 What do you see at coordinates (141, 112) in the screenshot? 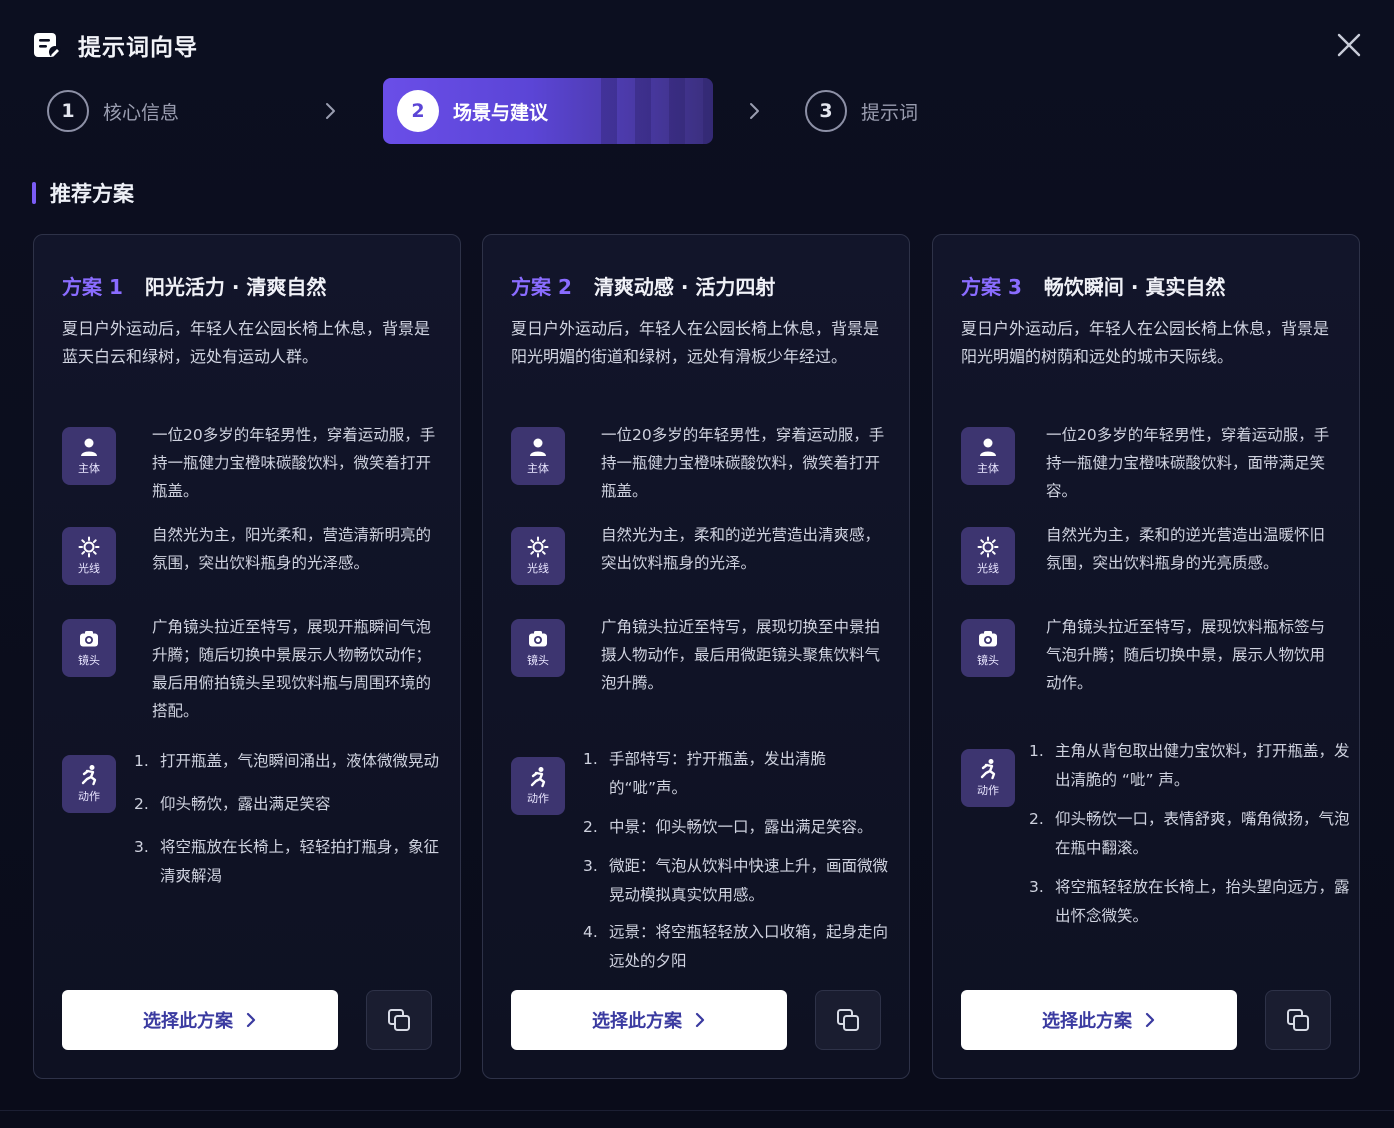
I see `step-label: 核心信息` at bounding box center [141, 112].